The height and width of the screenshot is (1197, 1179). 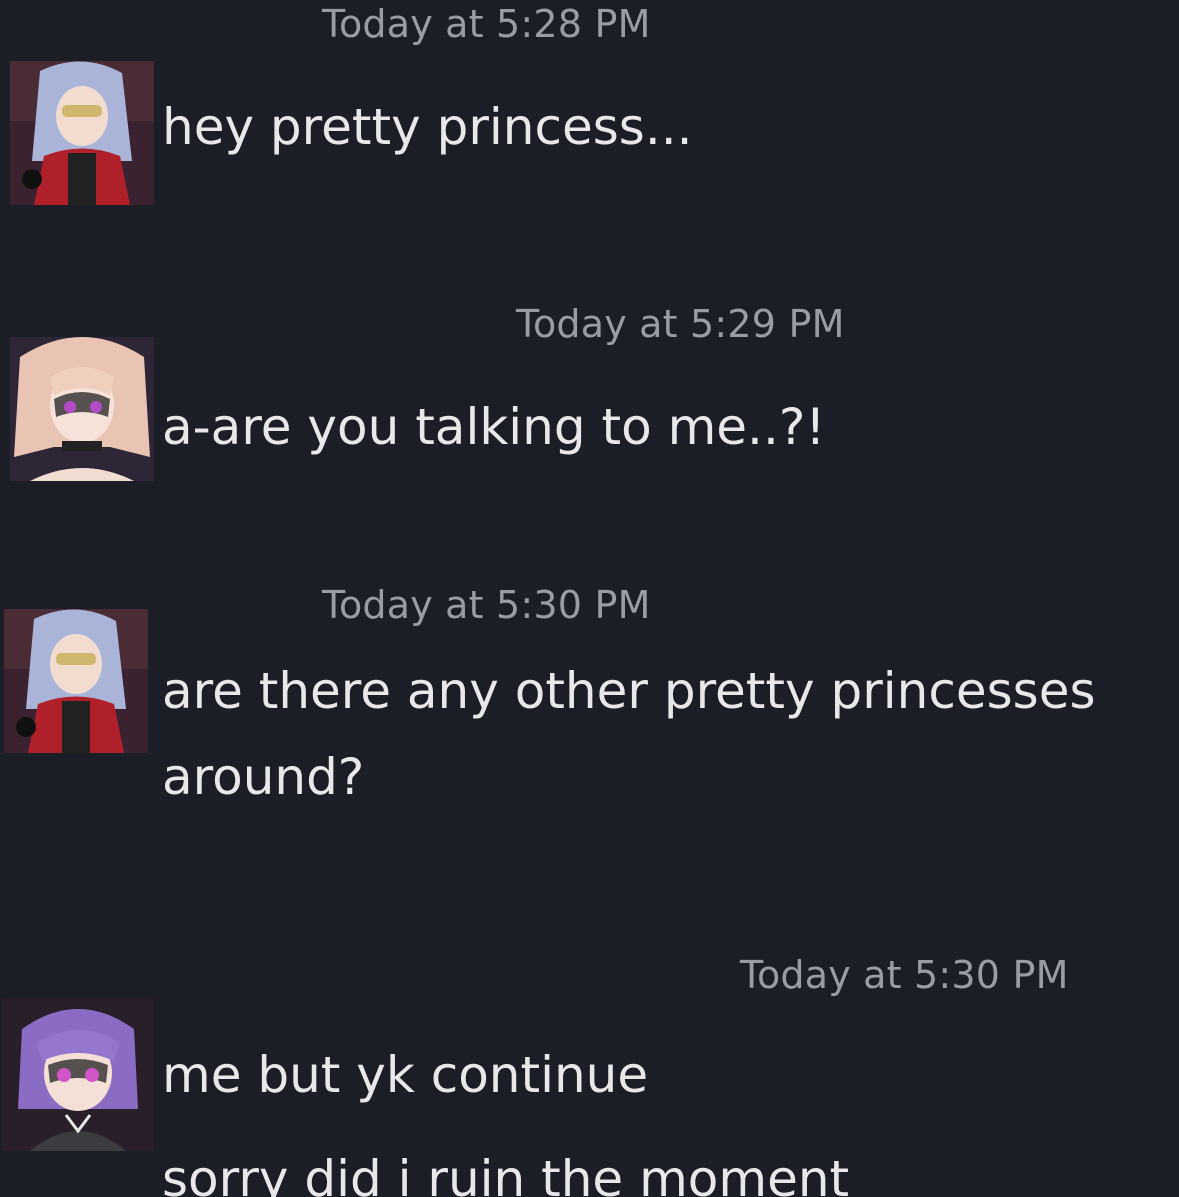 I want to click on message-timestamp: Today at 5:28 PM, so click(x=486, y=24).